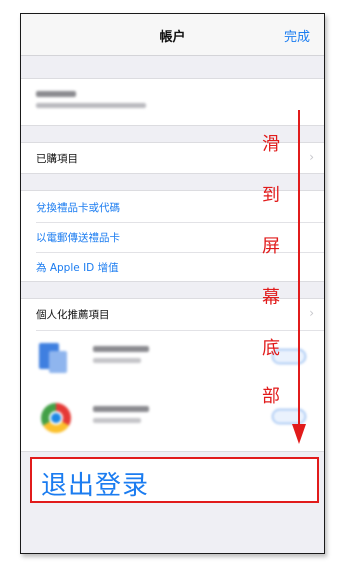 Image resolution: width=341 pixels, height=580 pixels. Describe the element at coordinates (77, 267) in the screenshot. I see `add-funds-link: 為 Apple ID 增值` at that location.